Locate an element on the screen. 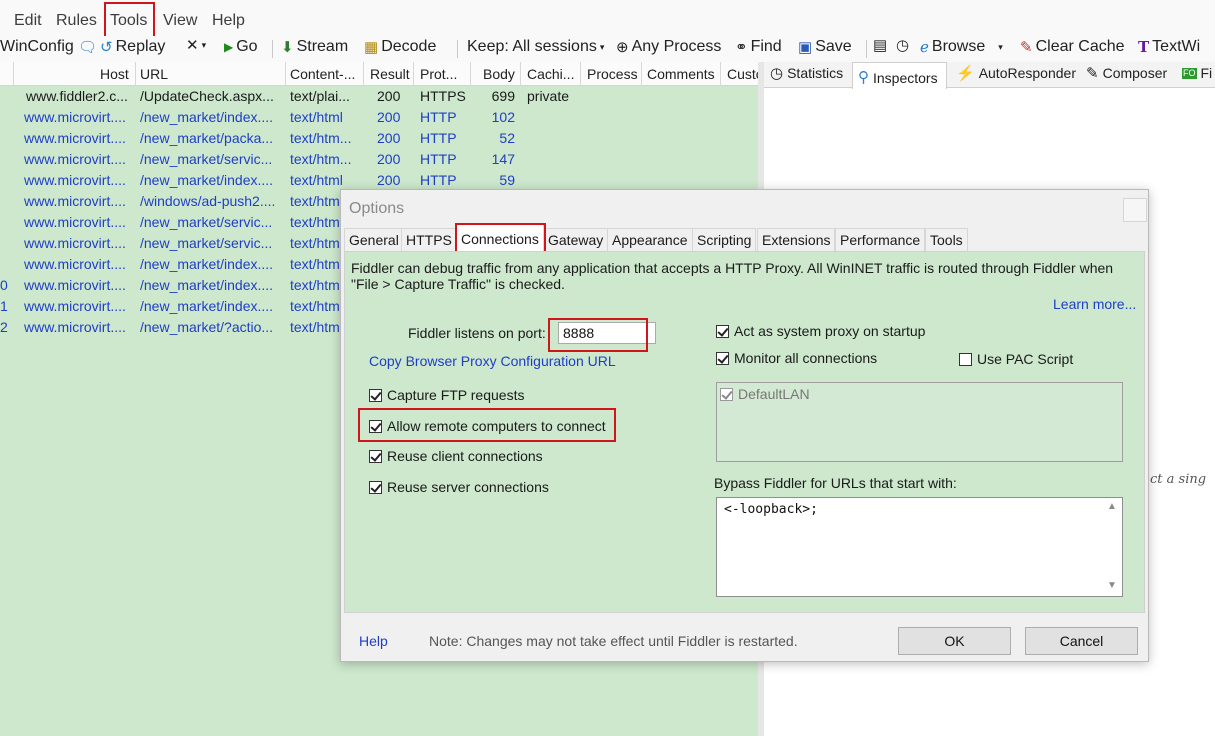  chevron-down-icon: ▼ is located at coordinates (1112, 585).